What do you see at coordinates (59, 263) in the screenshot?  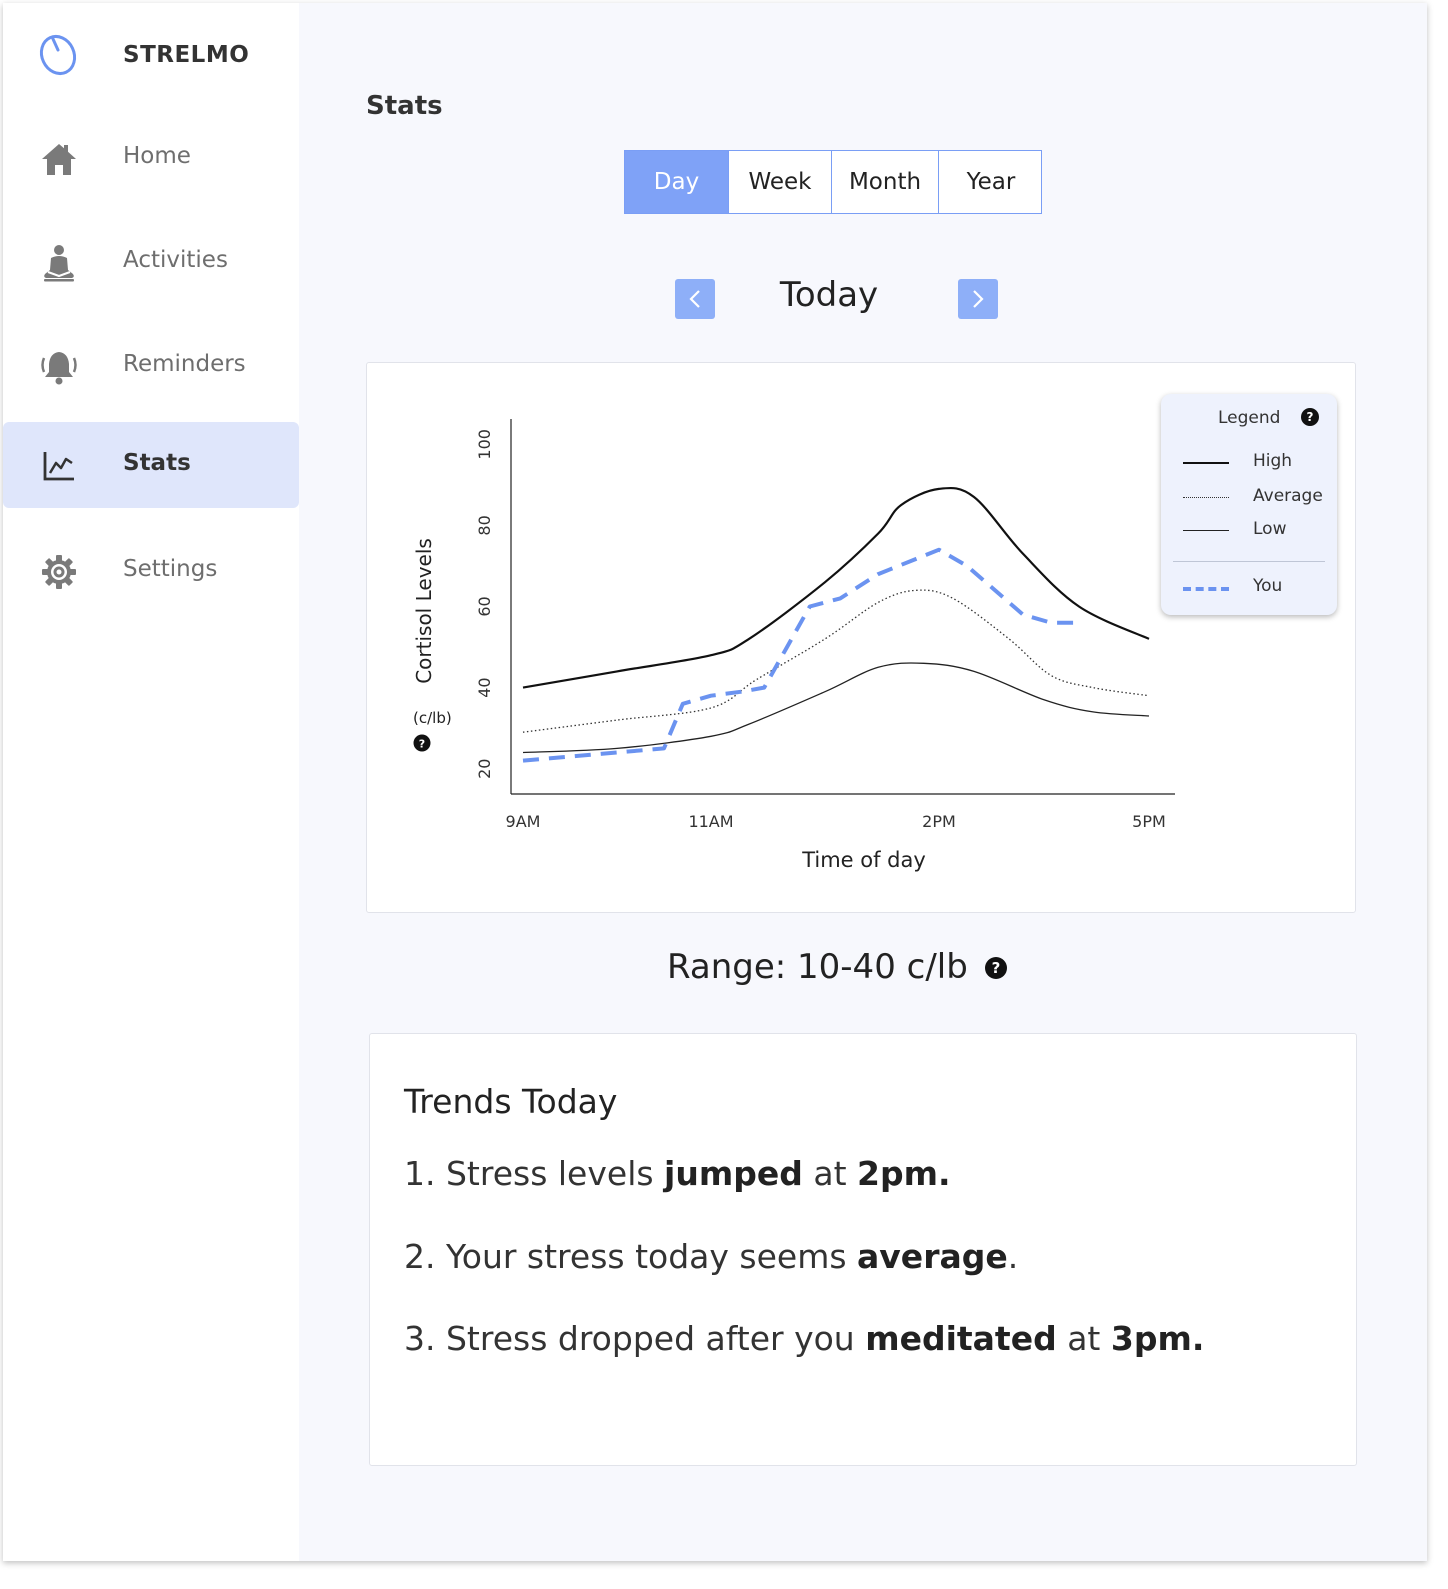 I see `meditation-icon` at bounding box center [59, 263].